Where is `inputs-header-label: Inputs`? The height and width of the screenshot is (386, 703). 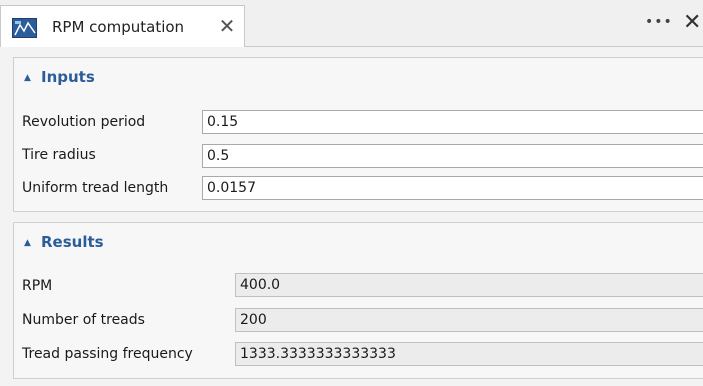
inputs-header-label: Inputs is located at coordinates (68, 77).